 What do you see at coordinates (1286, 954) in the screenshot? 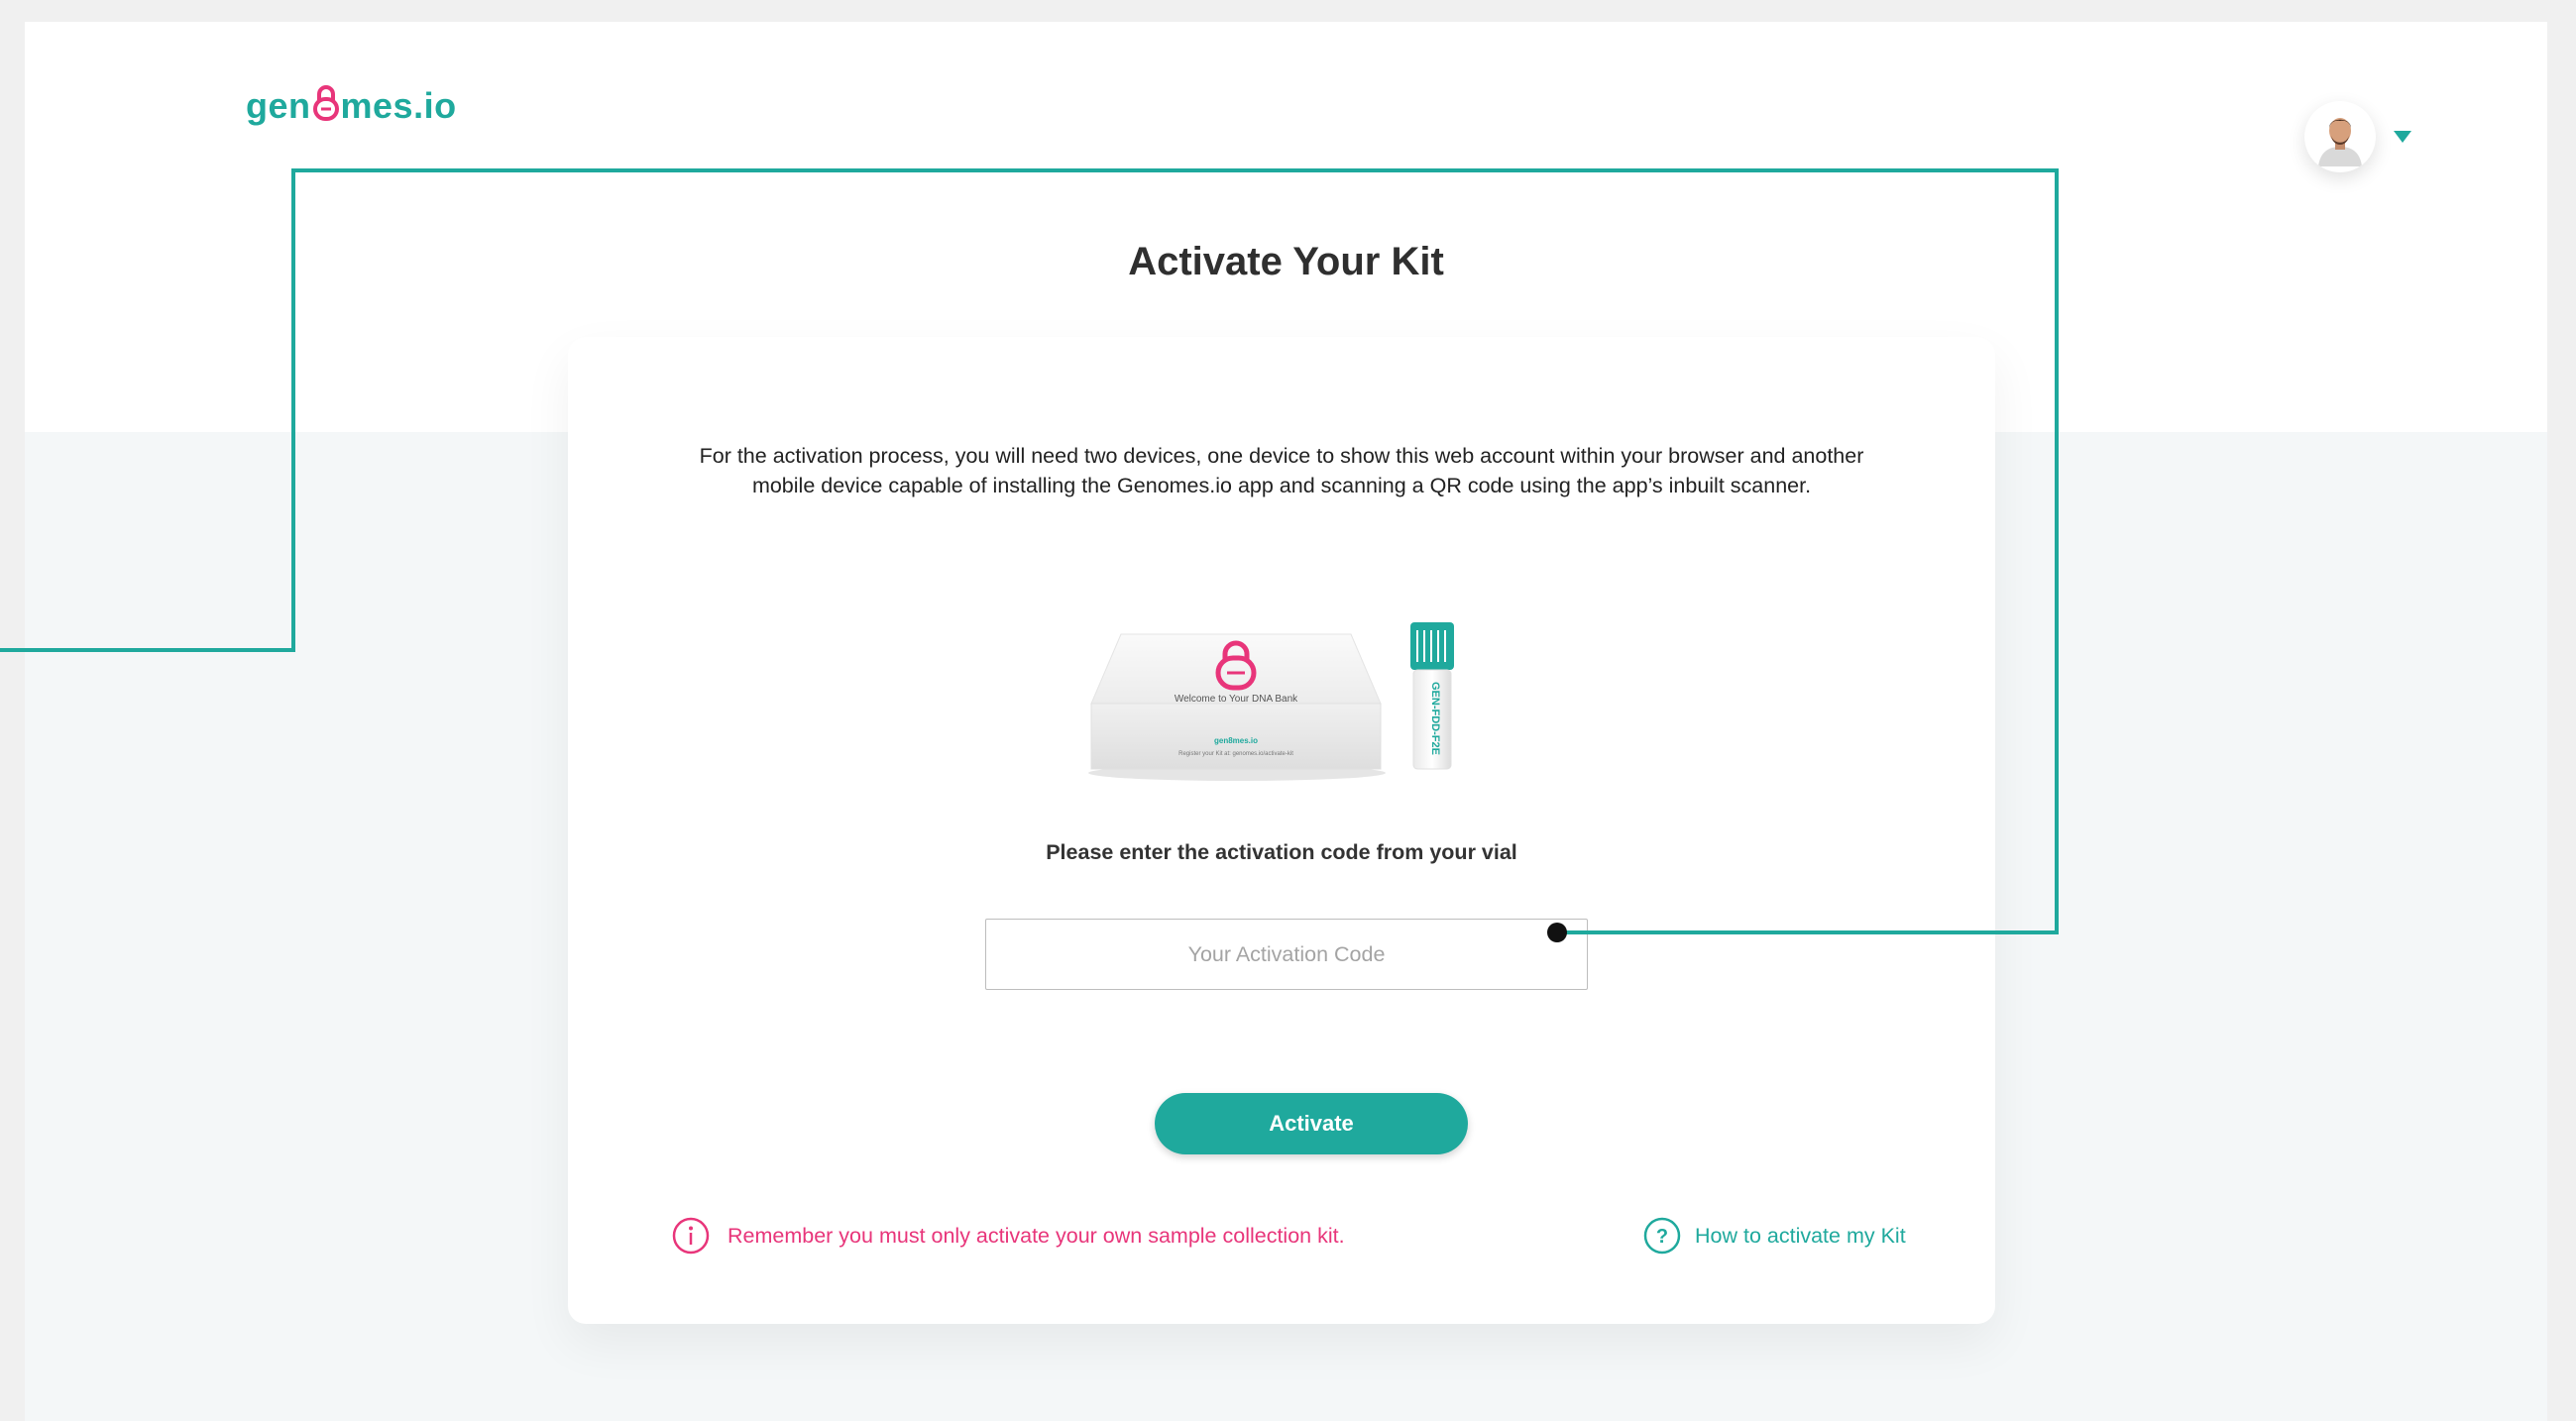
I see `activation-code-input` at bounding box center [1286, 954].